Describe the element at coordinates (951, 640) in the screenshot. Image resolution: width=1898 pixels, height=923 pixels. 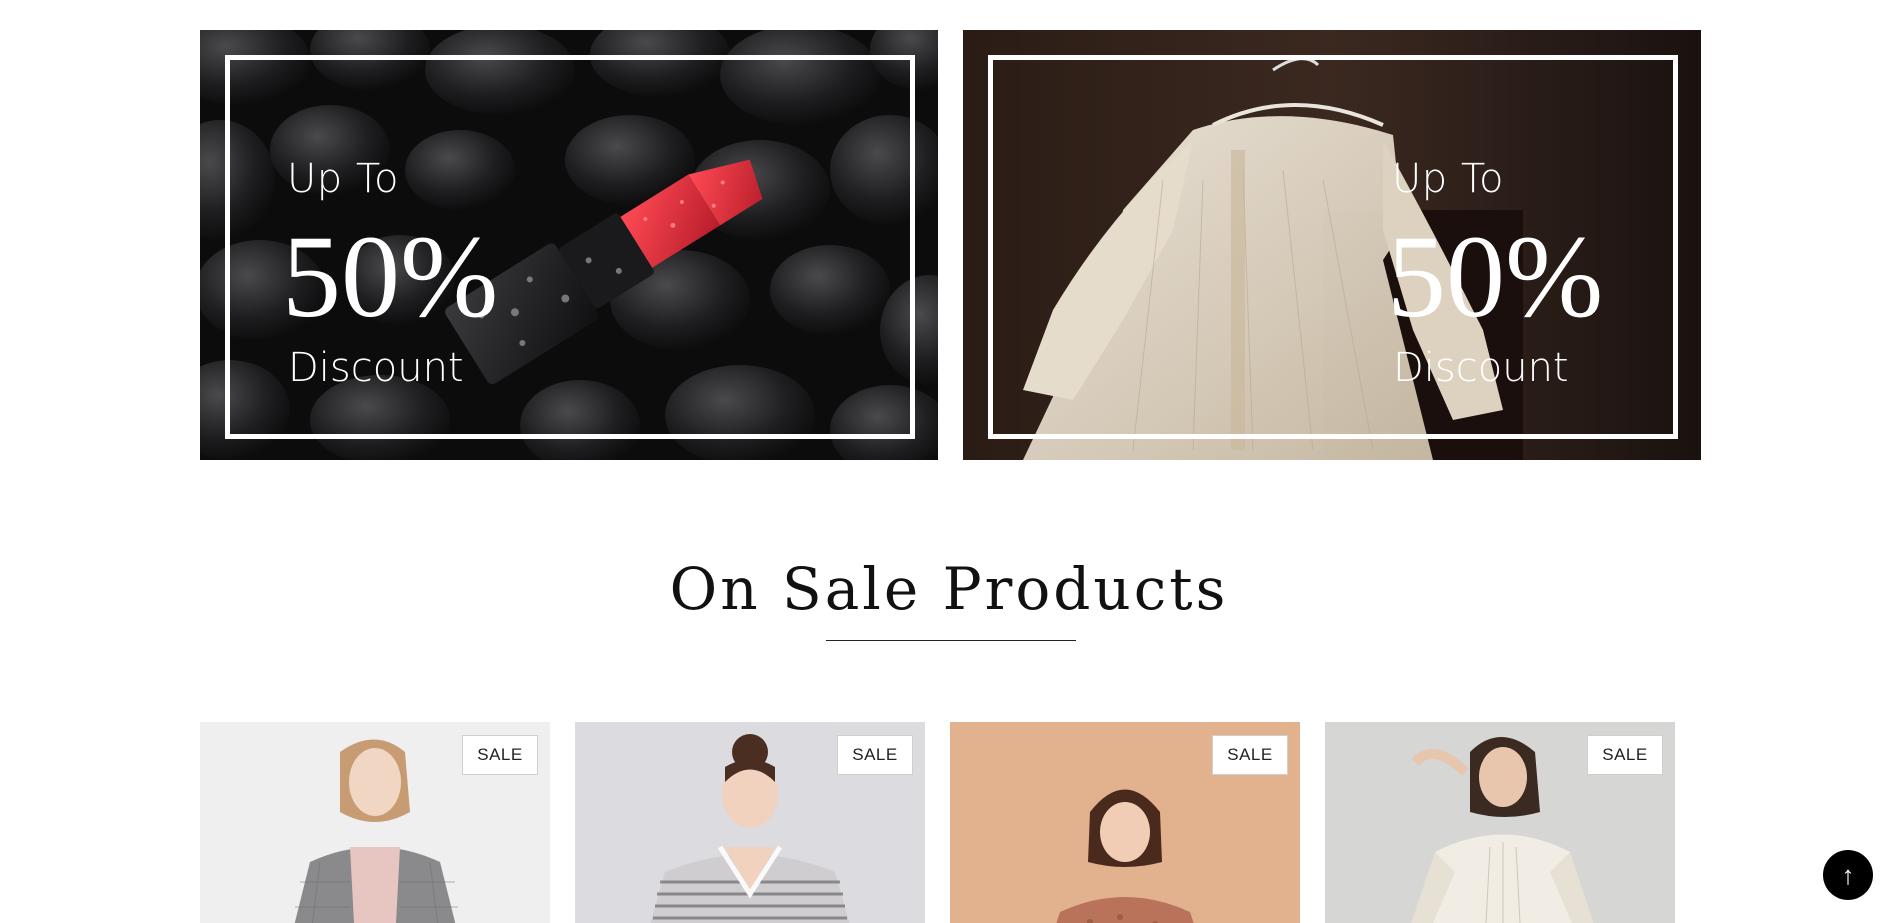
I see `title-underline` at that location.